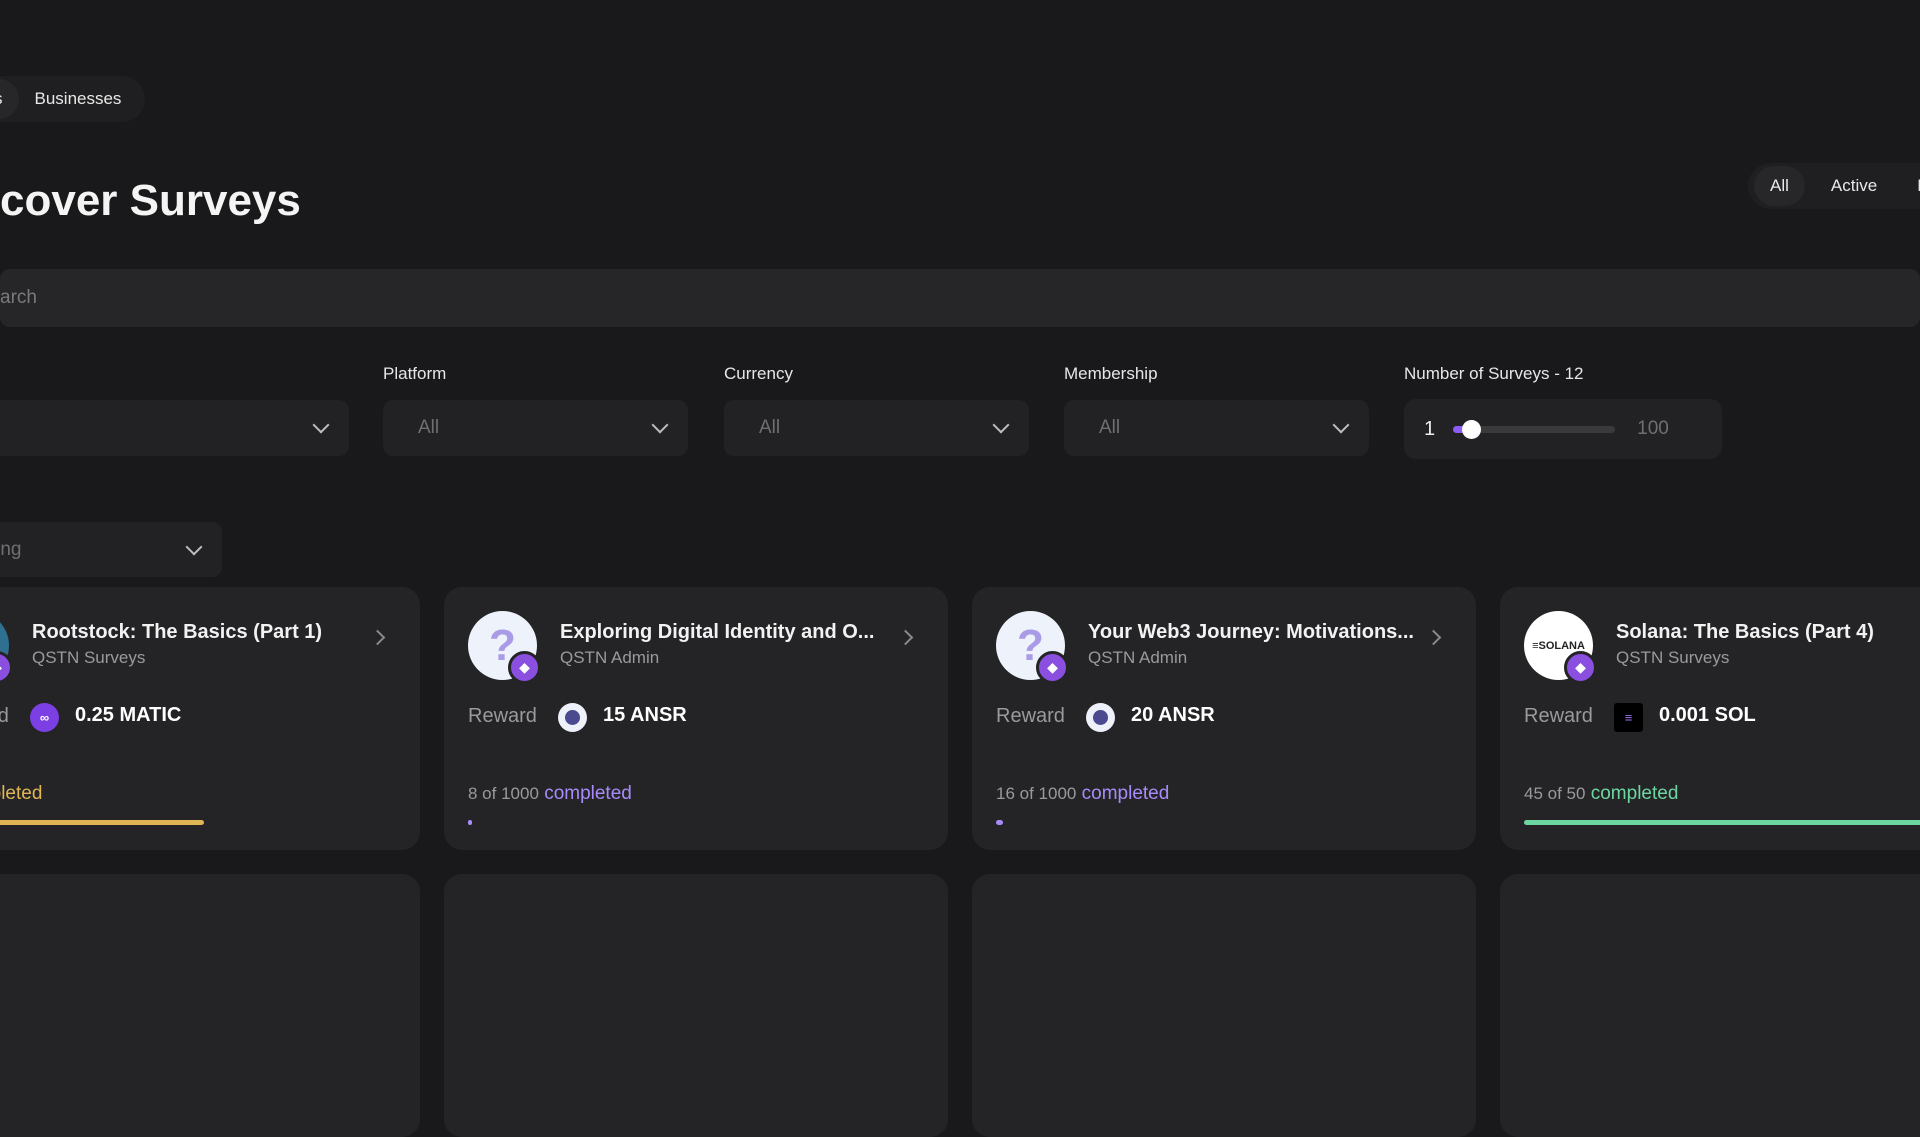  What do you see at coordinates (876, 428) in the screenshot?
I see `currency-dropdown: All` at bounding box center [876, 428].